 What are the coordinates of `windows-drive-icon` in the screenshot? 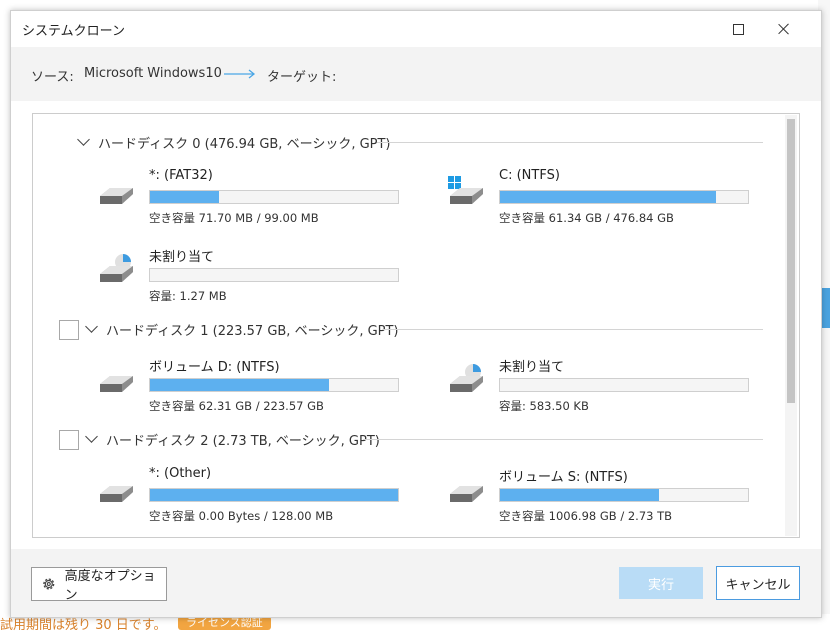 It's located at (465, 190).